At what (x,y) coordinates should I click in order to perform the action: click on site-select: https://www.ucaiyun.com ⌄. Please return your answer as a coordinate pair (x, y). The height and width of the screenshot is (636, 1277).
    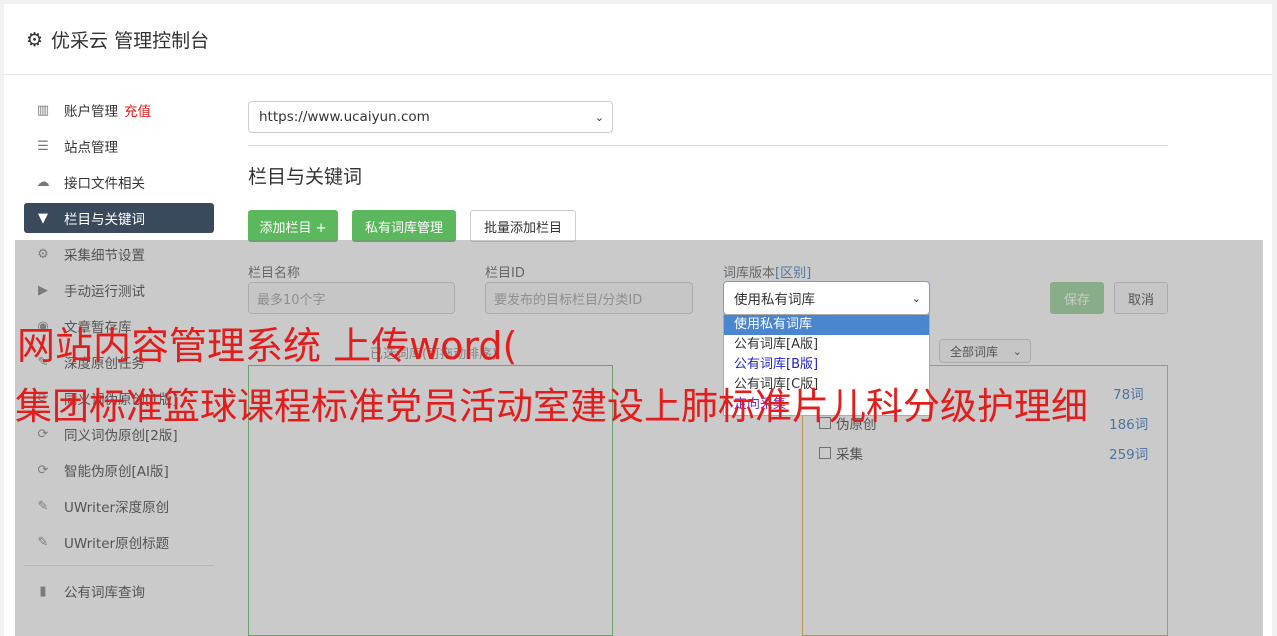
    Looking at the image, I should click on (430, 117).